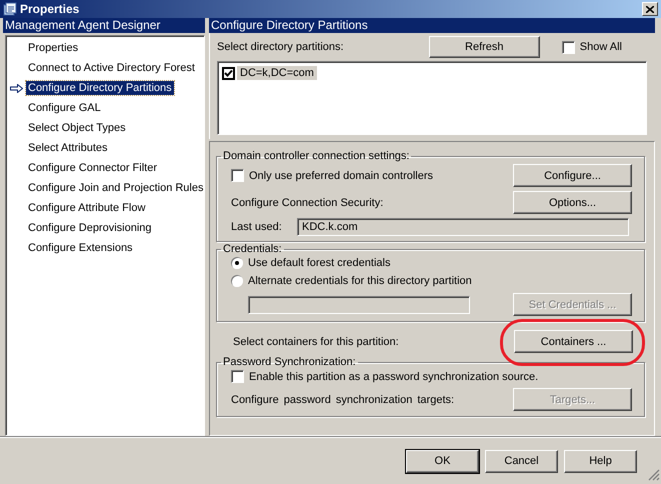 This screenshot has width=661, height=484. I want to click on nav-item: Configure Deprovisioning, so click(90, 228).